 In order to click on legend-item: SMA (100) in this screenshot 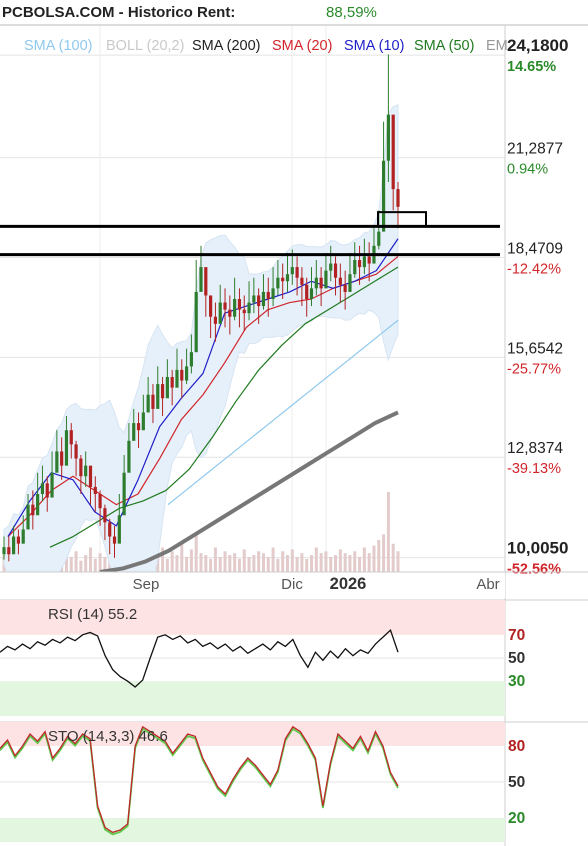, I will do `click(58, 46)`.